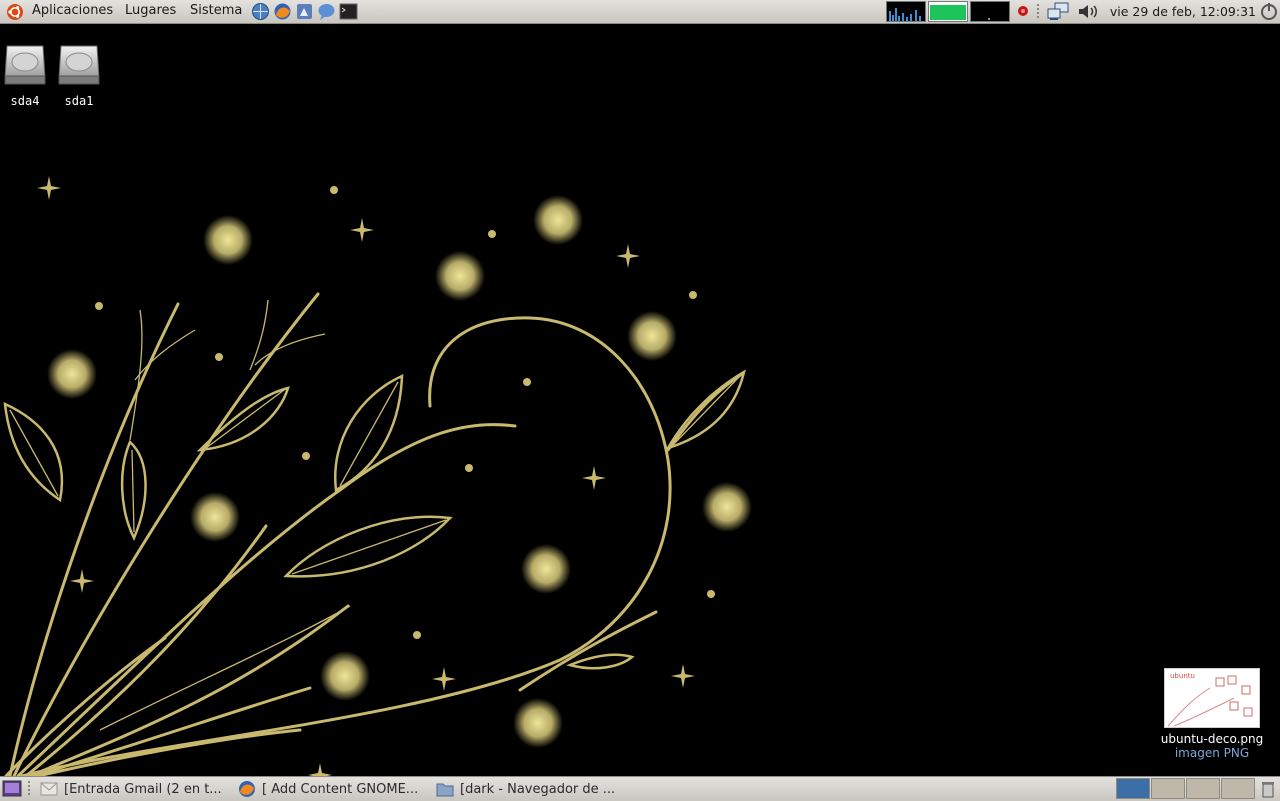  I want to click on file-name: ubuntu-deco.png, so click(1212, 739).